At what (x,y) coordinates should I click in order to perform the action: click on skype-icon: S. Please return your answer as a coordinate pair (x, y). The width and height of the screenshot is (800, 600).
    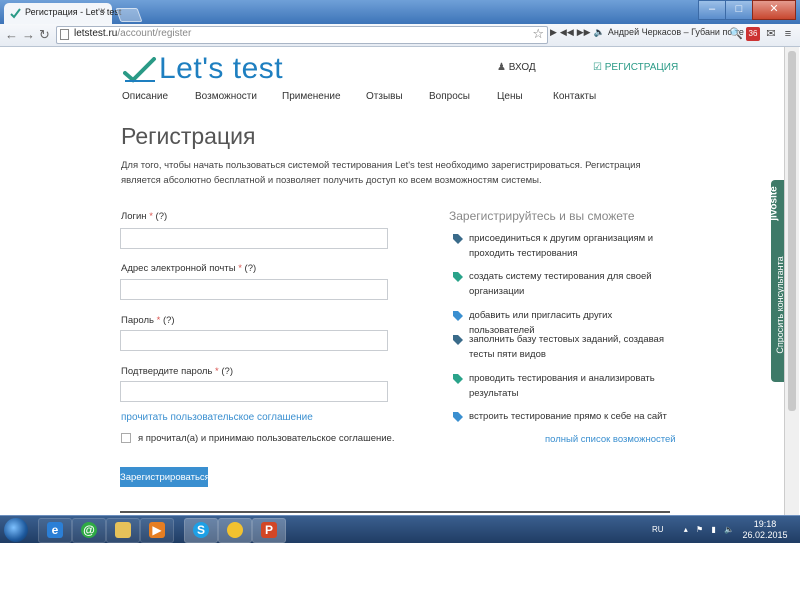
    Looking at the image, I should click on (201, 530).